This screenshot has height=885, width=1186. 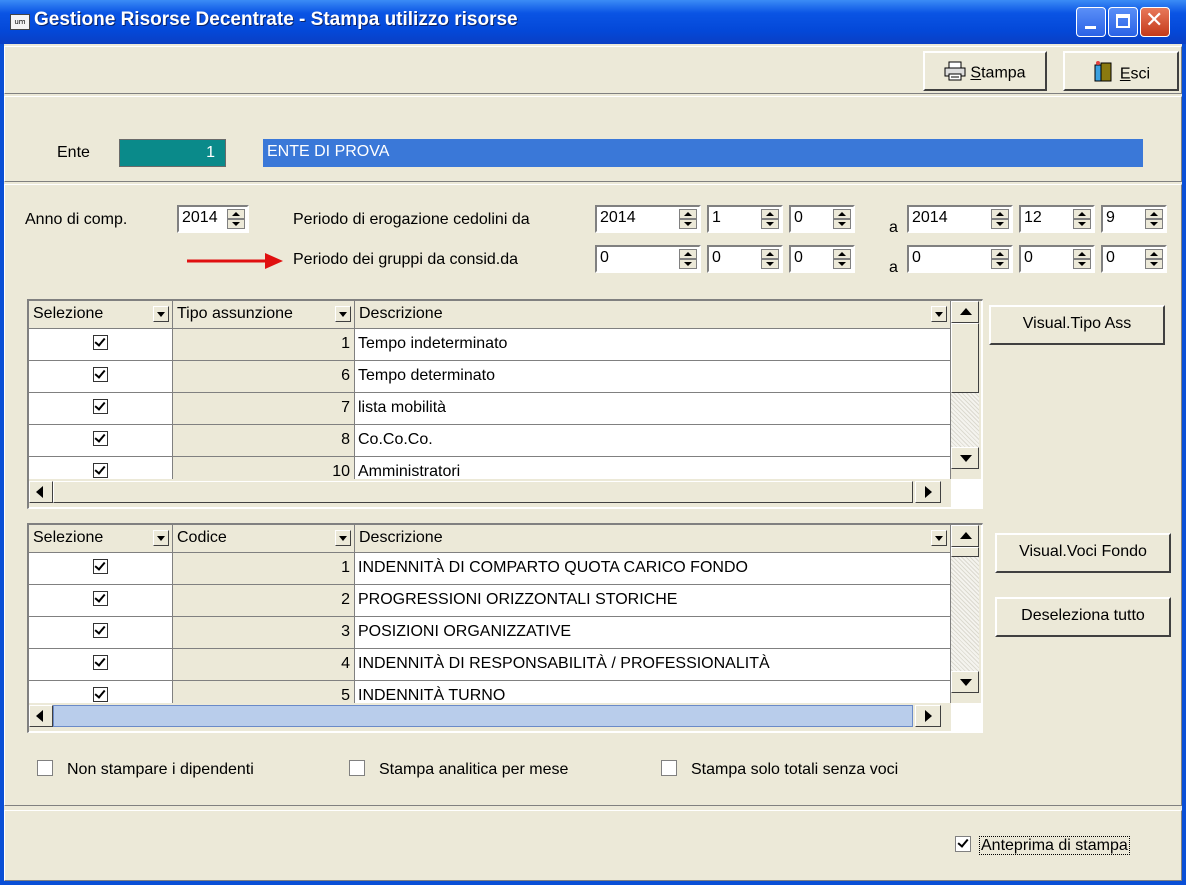 I want to click on erog-to-year-spinner: 2014, so click(x=960, y=219).